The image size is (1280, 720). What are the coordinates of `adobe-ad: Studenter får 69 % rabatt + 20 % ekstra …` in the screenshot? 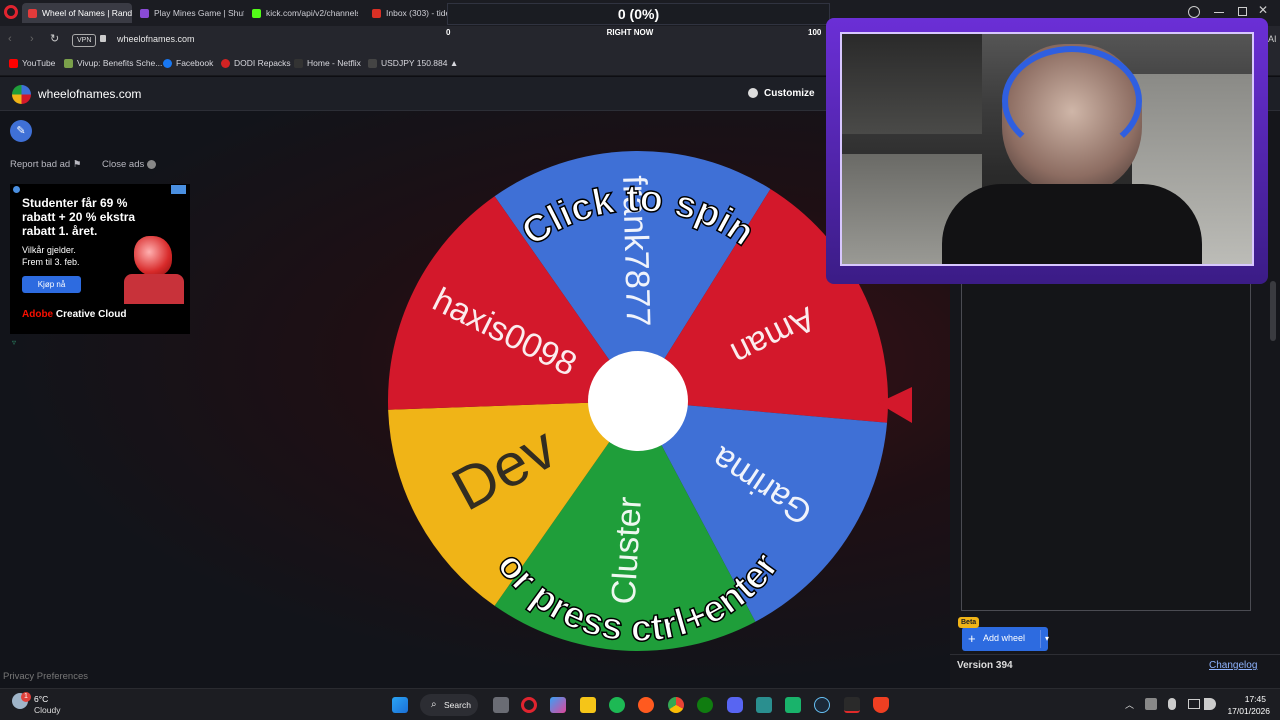 It's located at (100, 259).